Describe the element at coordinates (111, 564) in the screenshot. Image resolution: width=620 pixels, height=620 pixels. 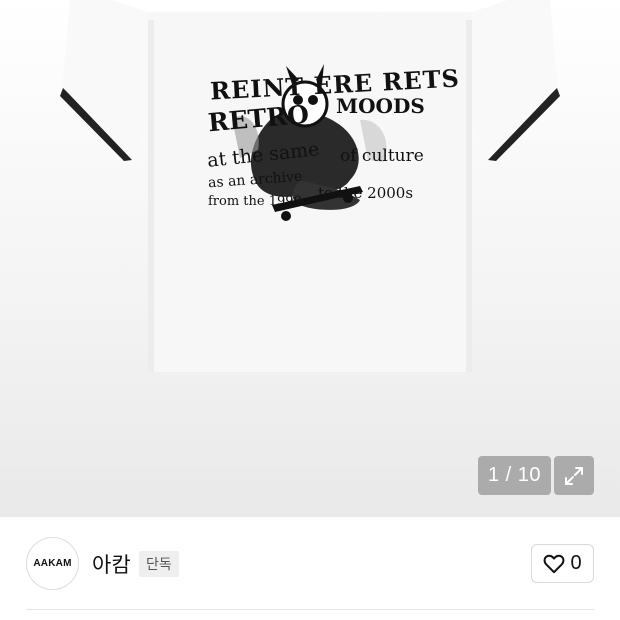
I see `seller-name: 아캄` at that location.